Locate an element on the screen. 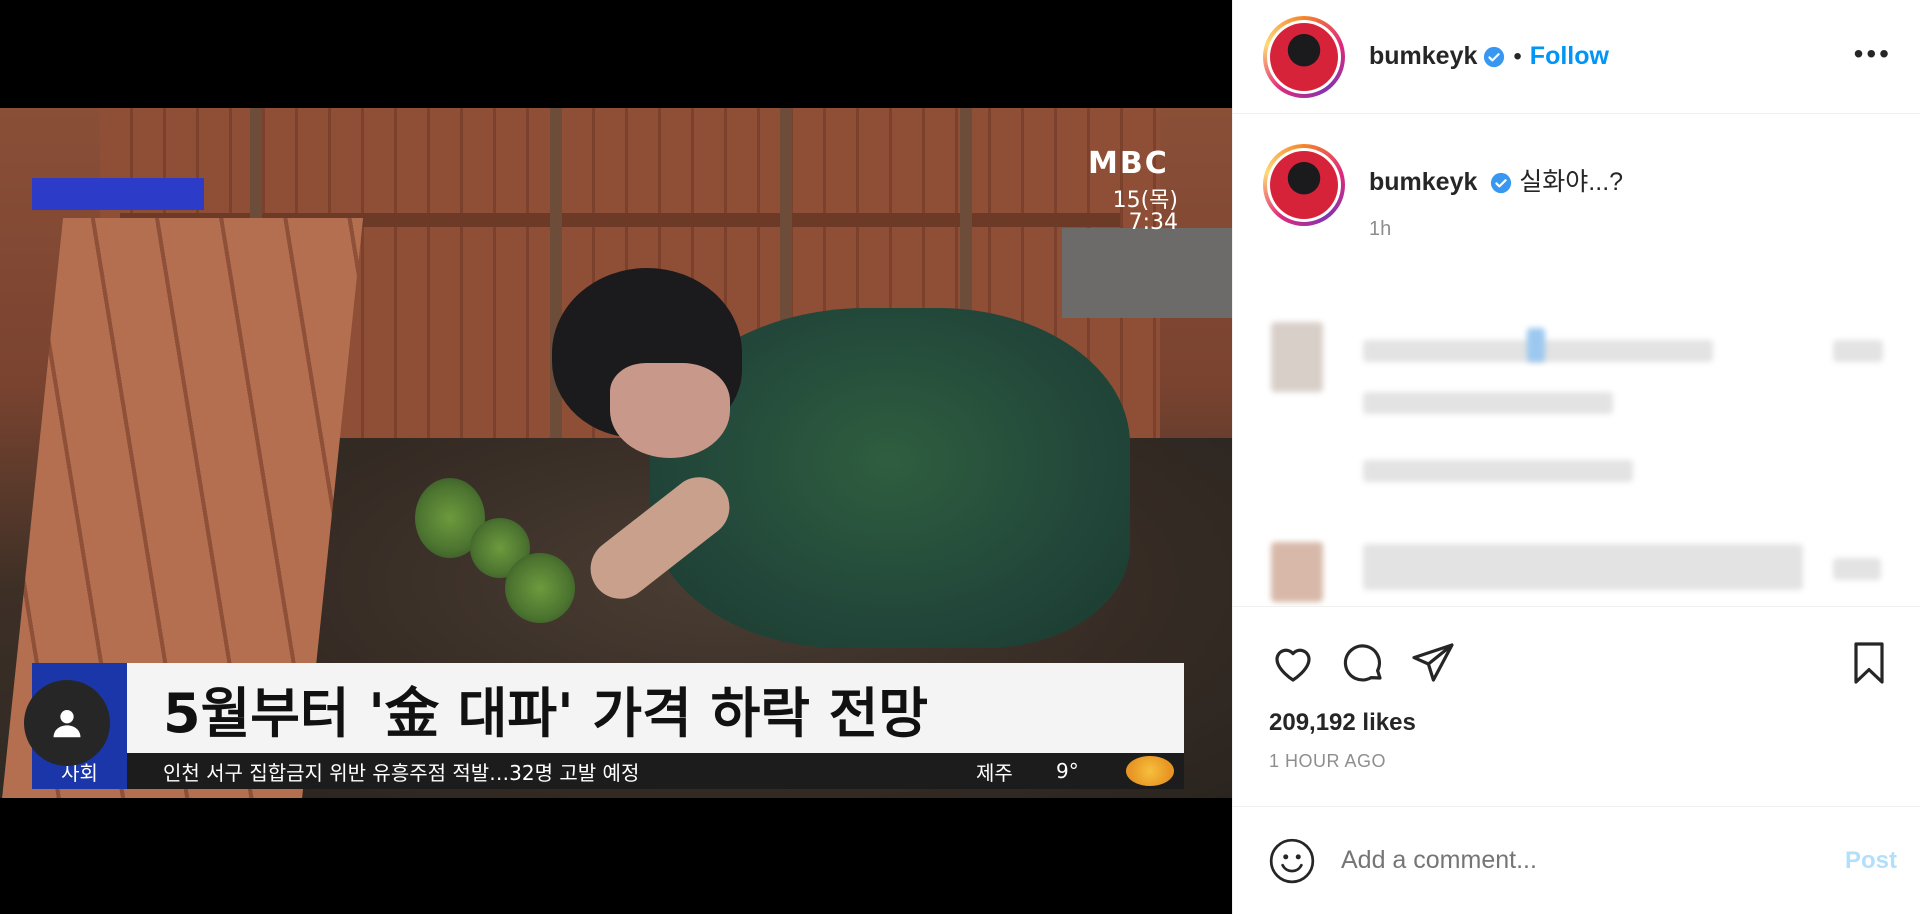 The height and width of the screenshot is (914, 1920). action-icon-row is located at coordinates (1576, 649).